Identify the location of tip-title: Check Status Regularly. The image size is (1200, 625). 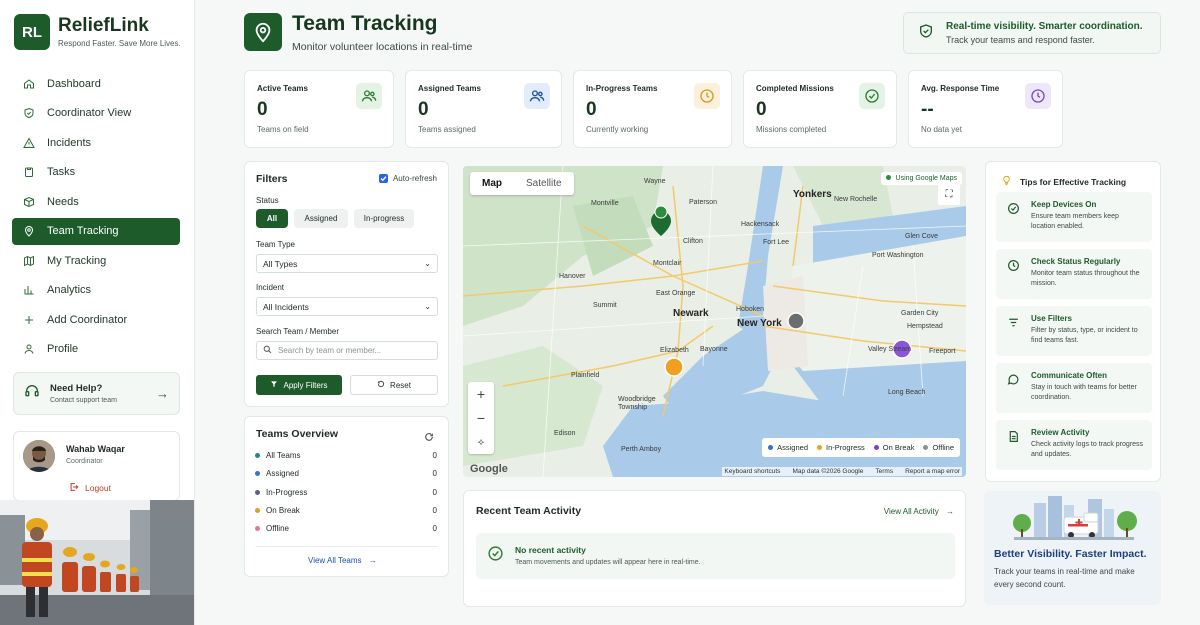
(1076, 261).